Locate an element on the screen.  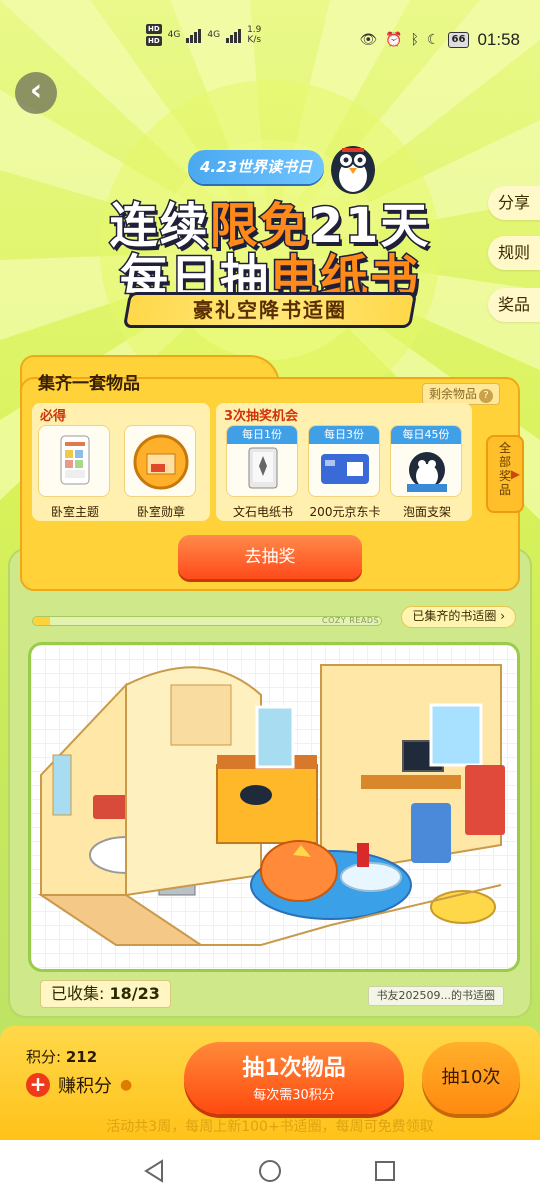
collected-rooms-button: 已集齐的书适圈 › is located at coordinates (458, 617).